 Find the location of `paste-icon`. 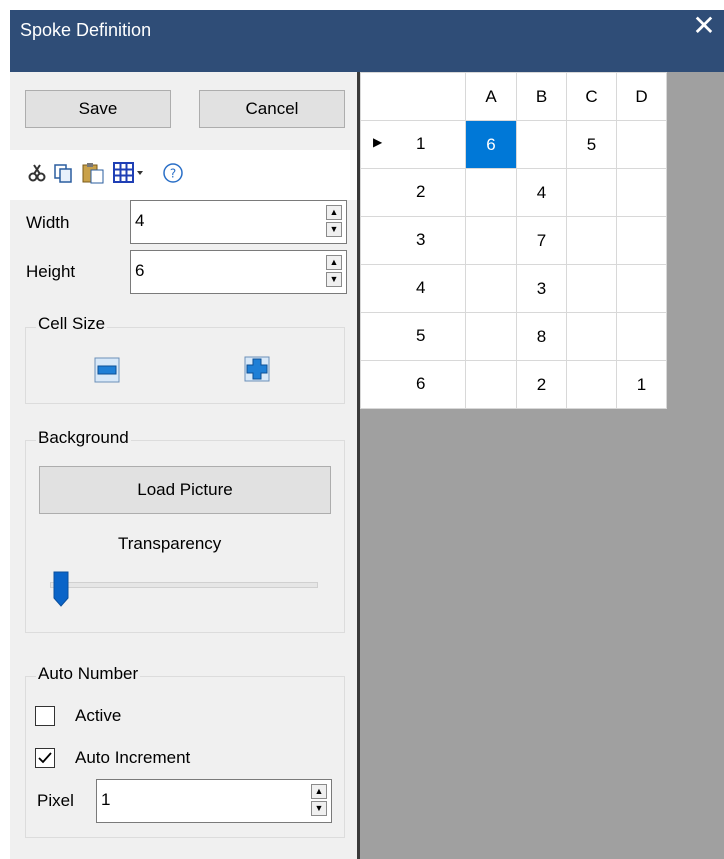

paste-icon is located at coordinates (93, 173).